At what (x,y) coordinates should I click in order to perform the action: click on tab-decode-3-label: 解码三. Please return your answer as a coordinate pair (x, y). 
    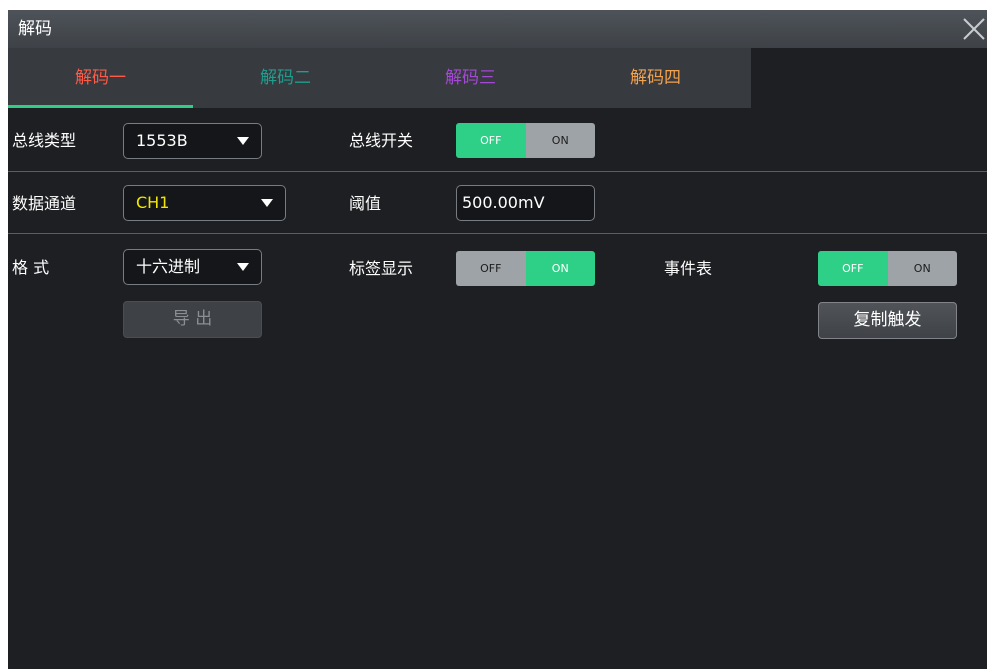
    Looking at the image, I should click on (470, 78).